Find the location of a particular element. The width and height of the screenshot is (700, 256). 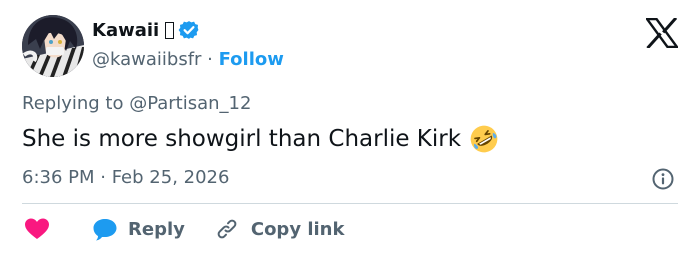

link-icon is located at coordinates (227, 229).